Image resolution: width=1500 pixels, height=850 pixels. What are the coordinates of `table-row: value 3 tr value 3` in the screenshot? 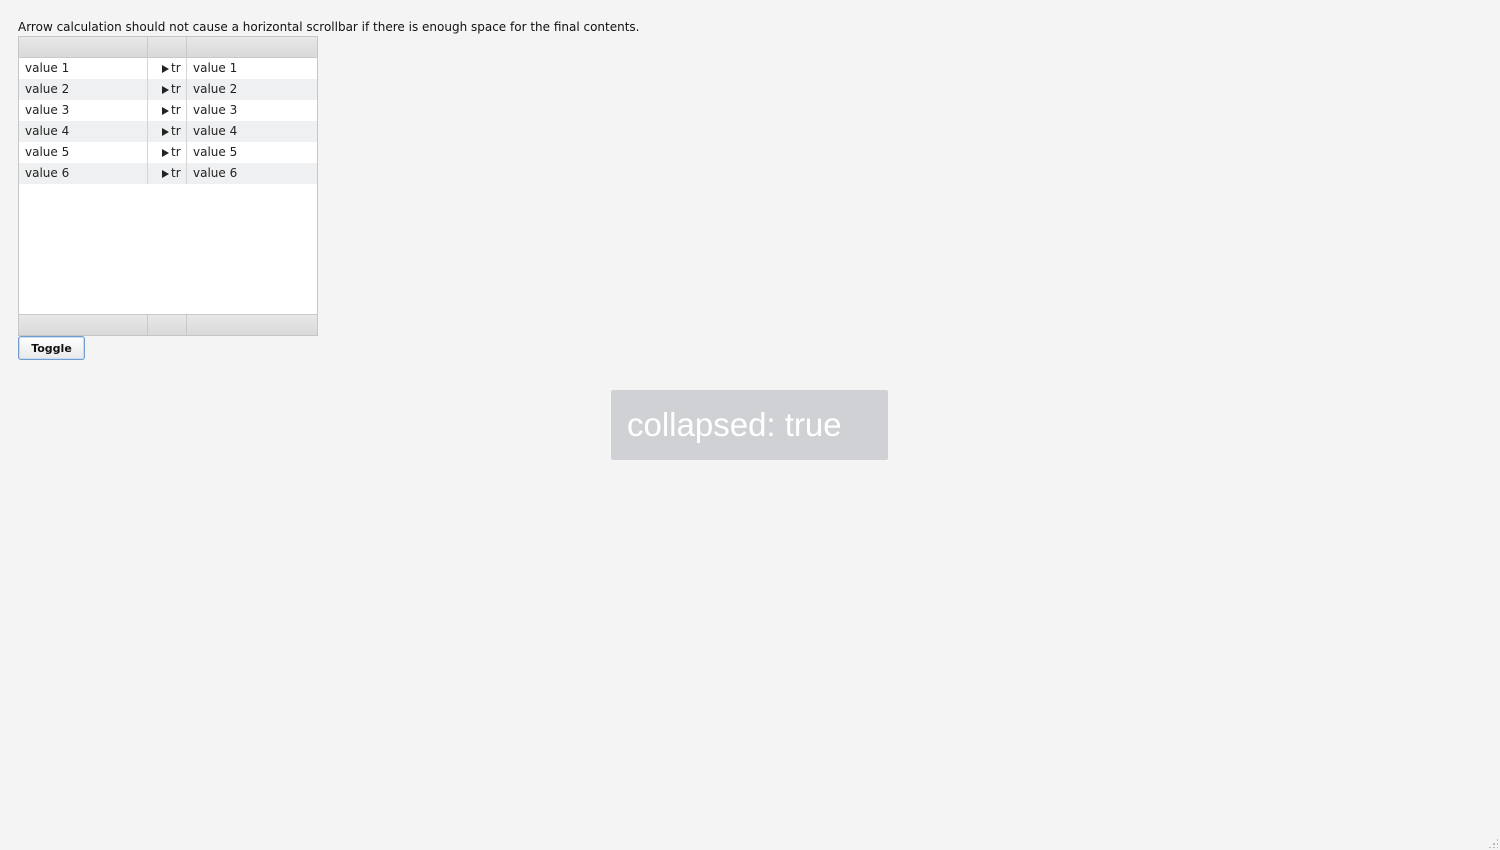 It's located at (168, 110).